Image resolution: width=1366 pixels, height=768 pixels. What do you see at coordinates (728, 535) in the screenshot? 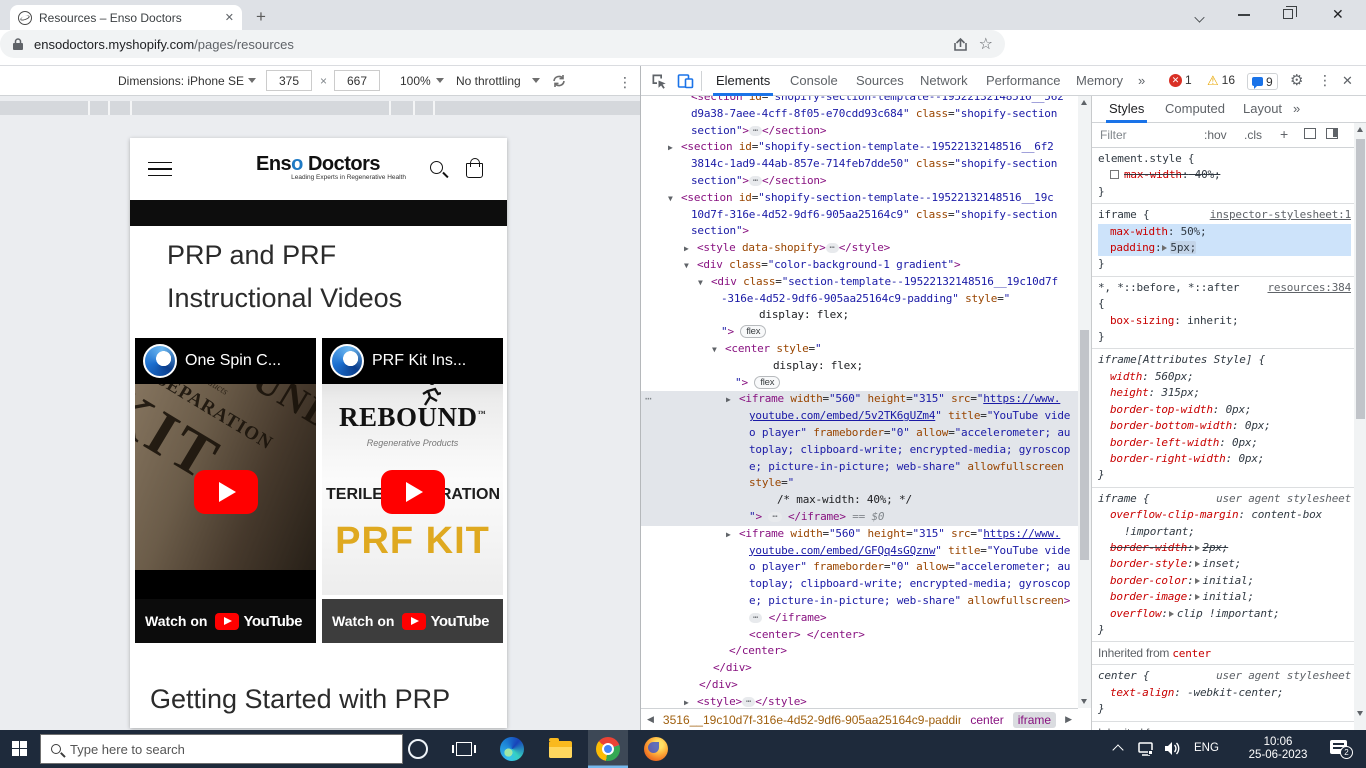
I see `expand-arrow-icon: ▶` at bounding box center [728, 535].